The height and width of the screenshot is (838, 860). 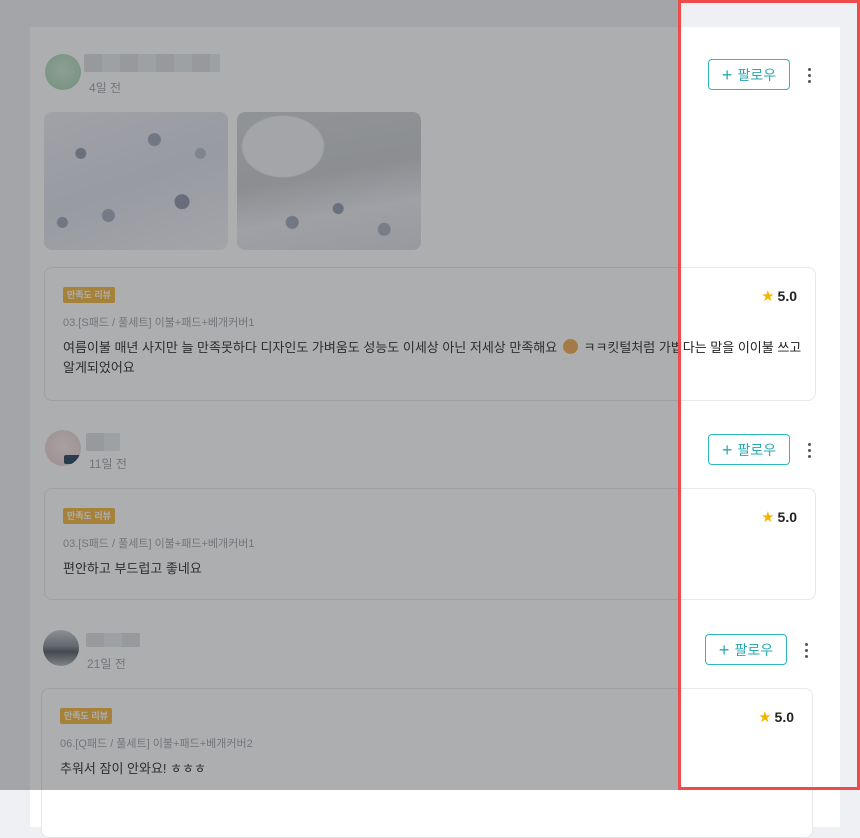 What do you see at coordinates (156, 744) in the screenshot?
I see `purchase-option: 06.[Q패드 / 풀세트] 이불+패드+베개커버2` at bounding box center [156, 744].